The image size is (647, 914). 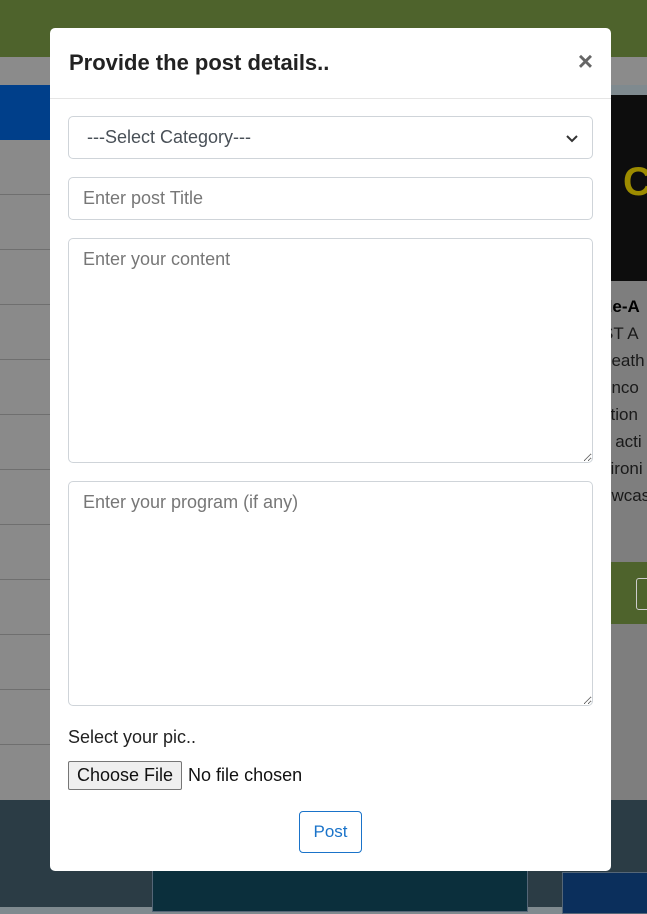 I want to click on background-card-line: death, so click(x=627, y=360).